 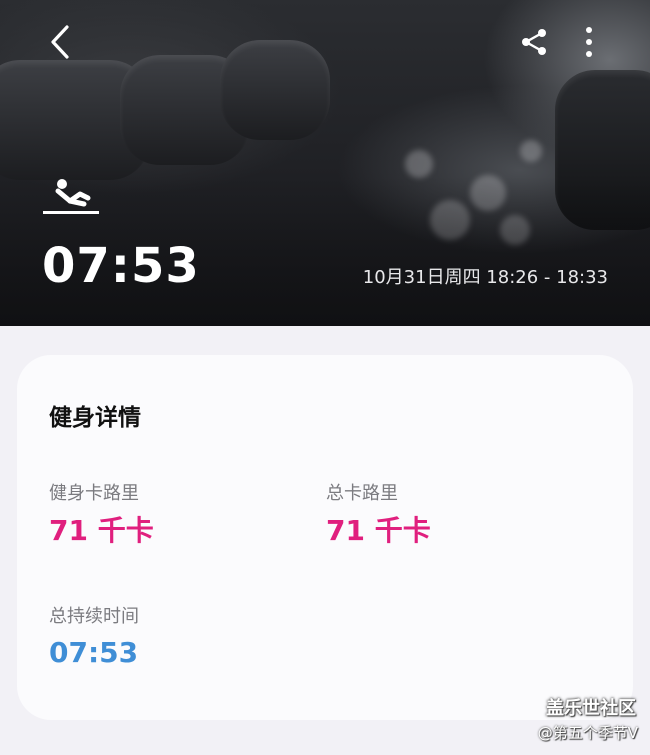 What do you see at coordinates (275, 90) in the screenshot?
I see `background-dumbbell` at bounding box center [275, 90].